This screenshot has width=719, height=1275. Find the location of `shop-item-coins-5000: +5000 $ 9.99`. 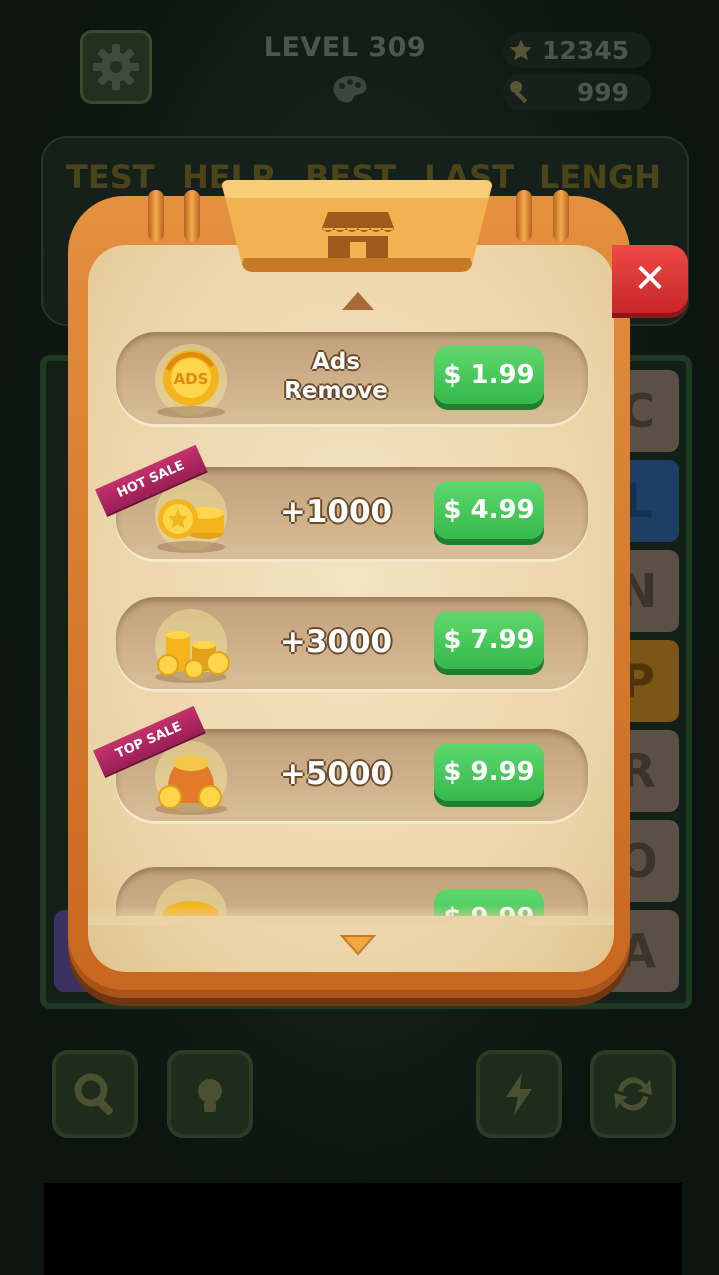

shop-item-coins-5000: +5000 $ 9.99 is located at coordinates (352, 775).